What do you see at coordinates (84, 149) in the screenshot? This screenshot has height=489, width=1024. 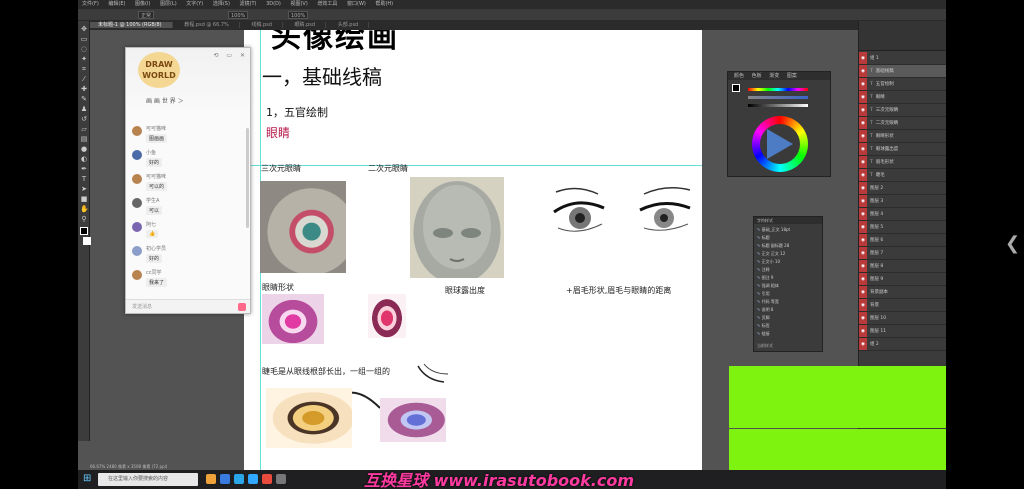 I see `blur-tool-icon: ●` at bounding box center [84, 149].